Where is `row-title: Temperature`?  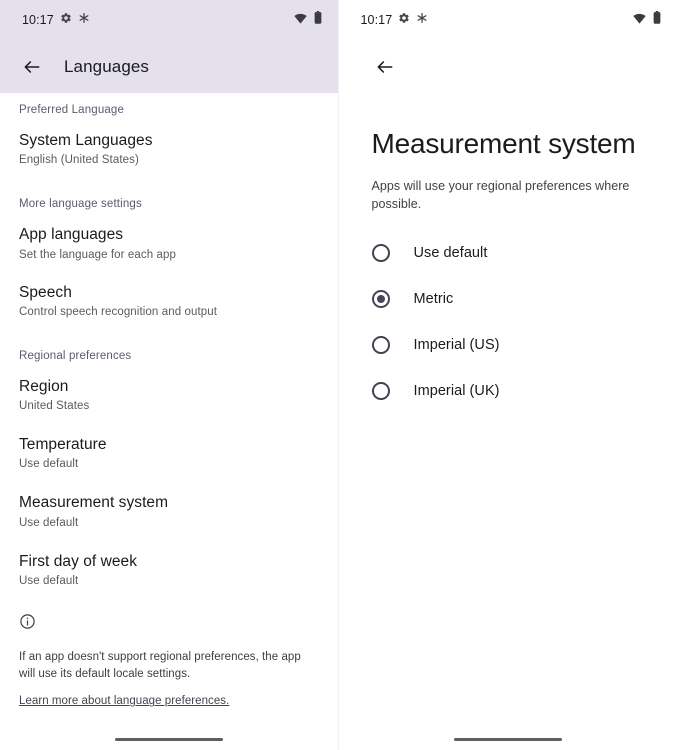 row-title: Temperature is located at coordinates (63, 445).